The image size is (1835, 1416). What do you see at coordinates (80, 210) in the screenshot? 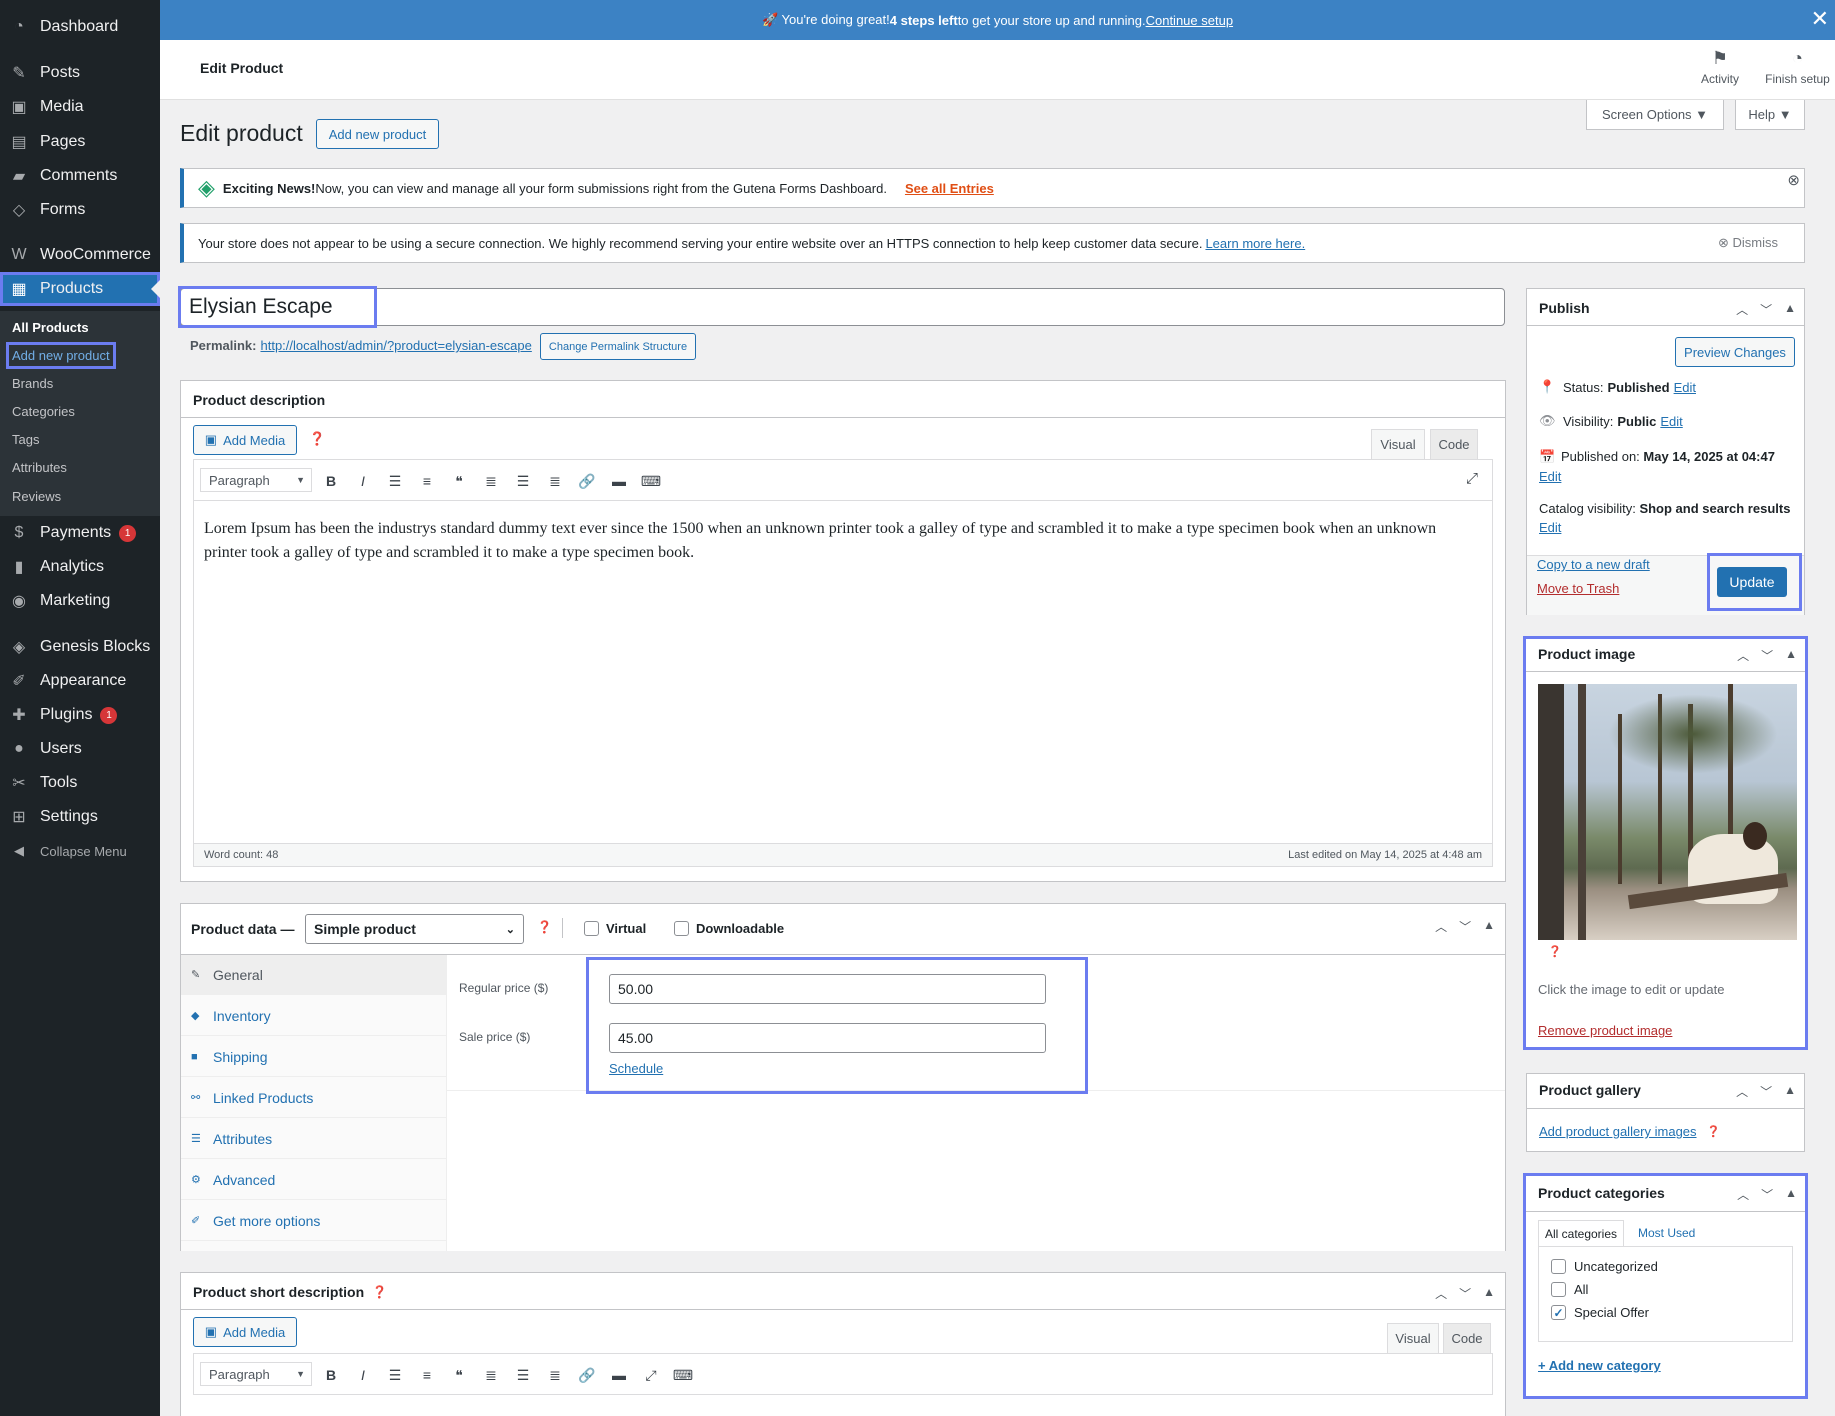
I see `sidebar-item-forms: ◇ Forms` at bounding box center [80, 210].